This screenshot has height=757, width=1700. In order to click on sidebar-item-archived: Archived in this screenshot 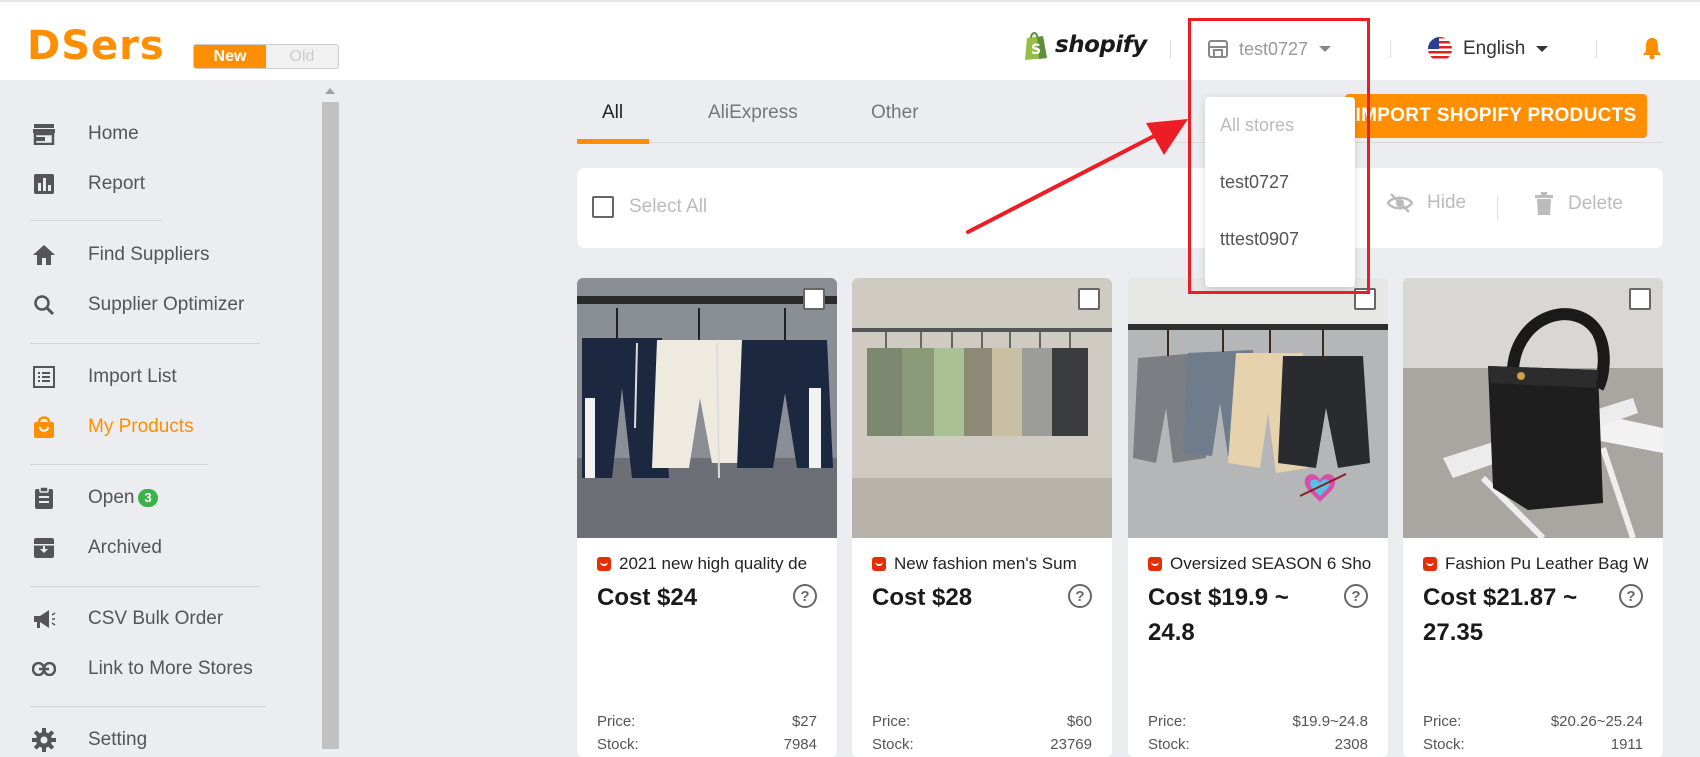, I will do `click(96, 548)`.